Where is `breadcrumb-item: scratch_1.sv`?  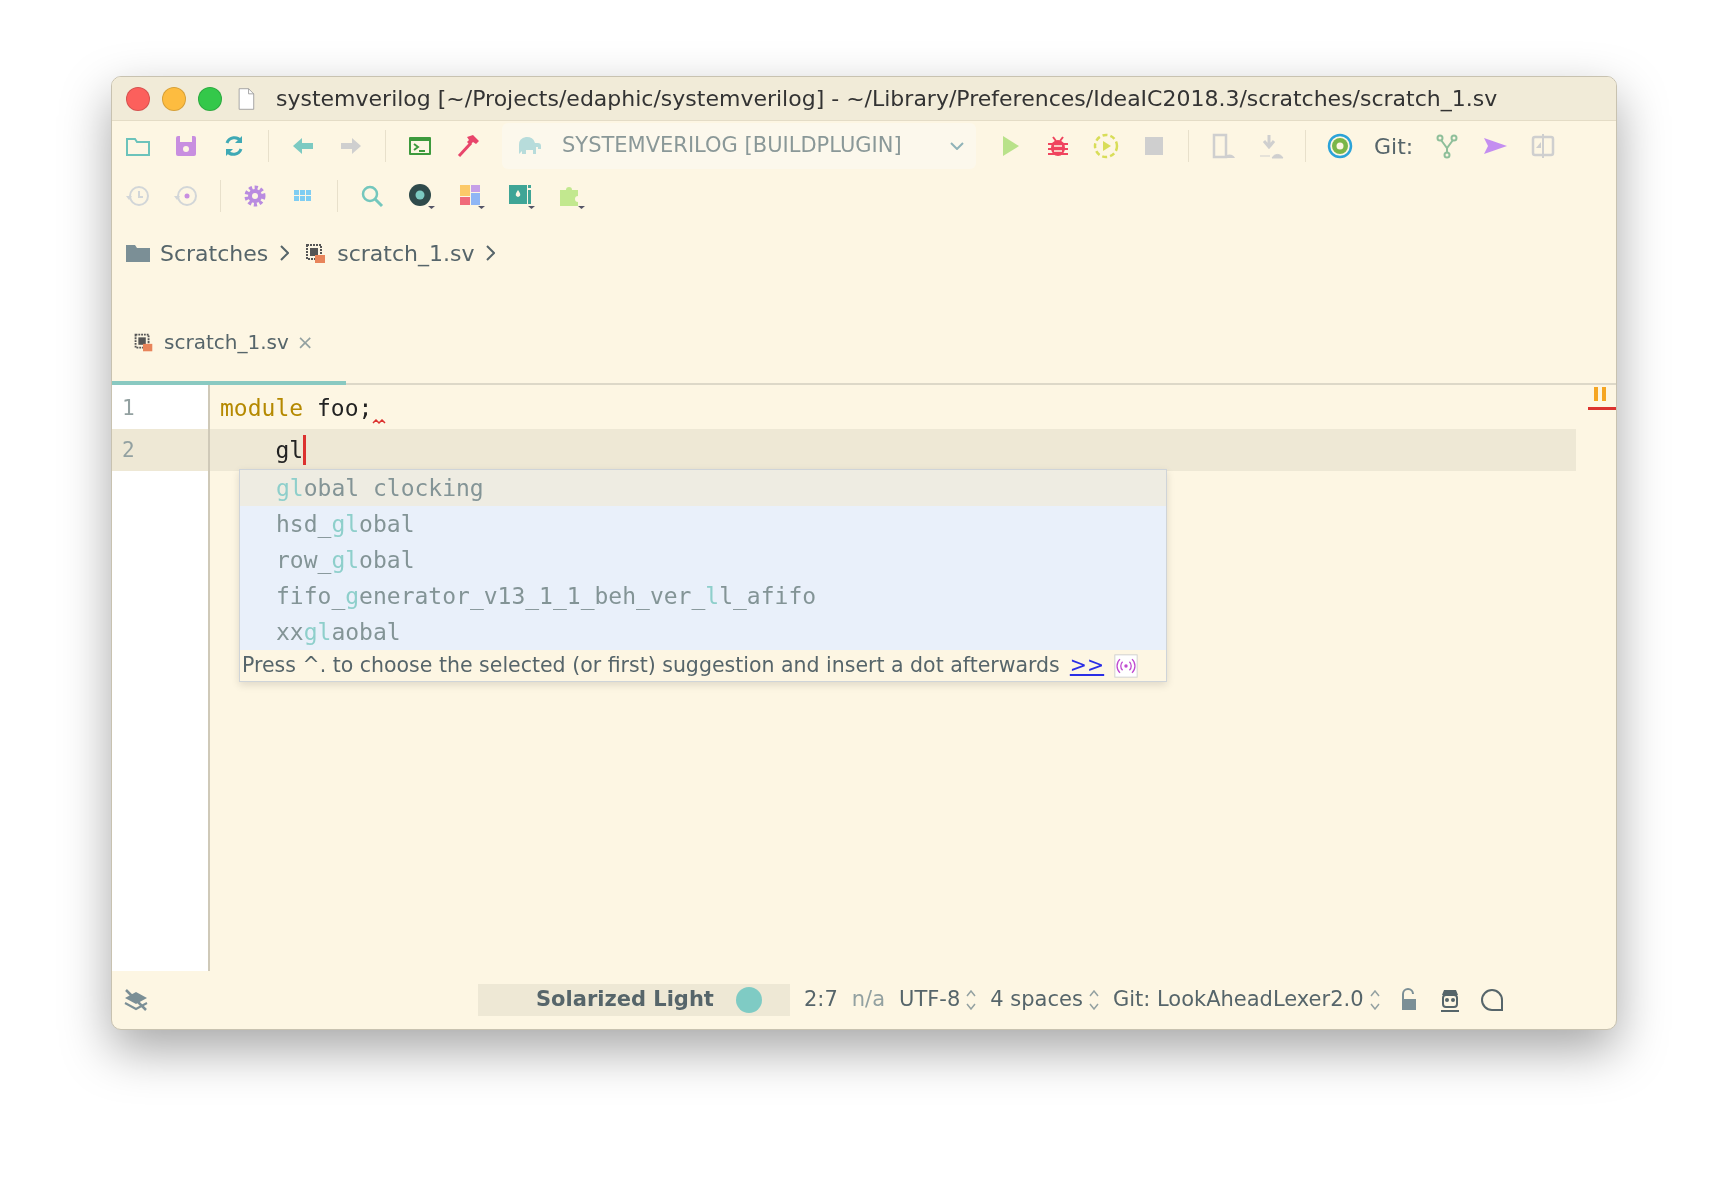
breadcrumb-item: scratch_1.sv is located at coordinates (388, 253).